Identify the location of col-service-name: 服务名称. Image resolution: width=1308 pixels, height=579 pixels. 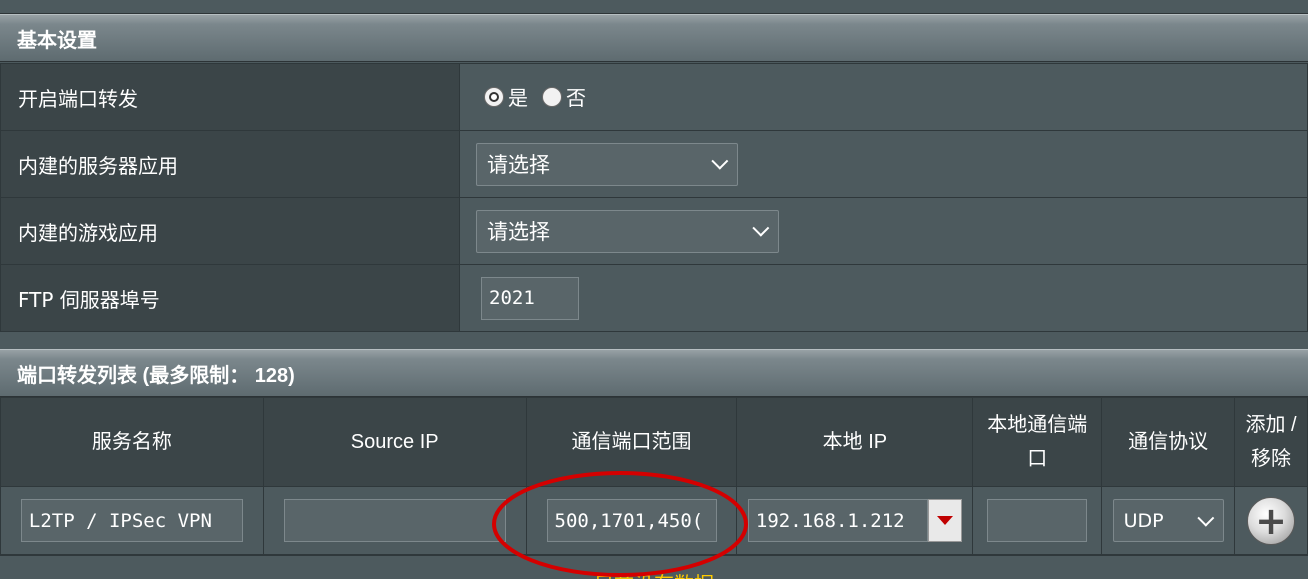
(132, 442).